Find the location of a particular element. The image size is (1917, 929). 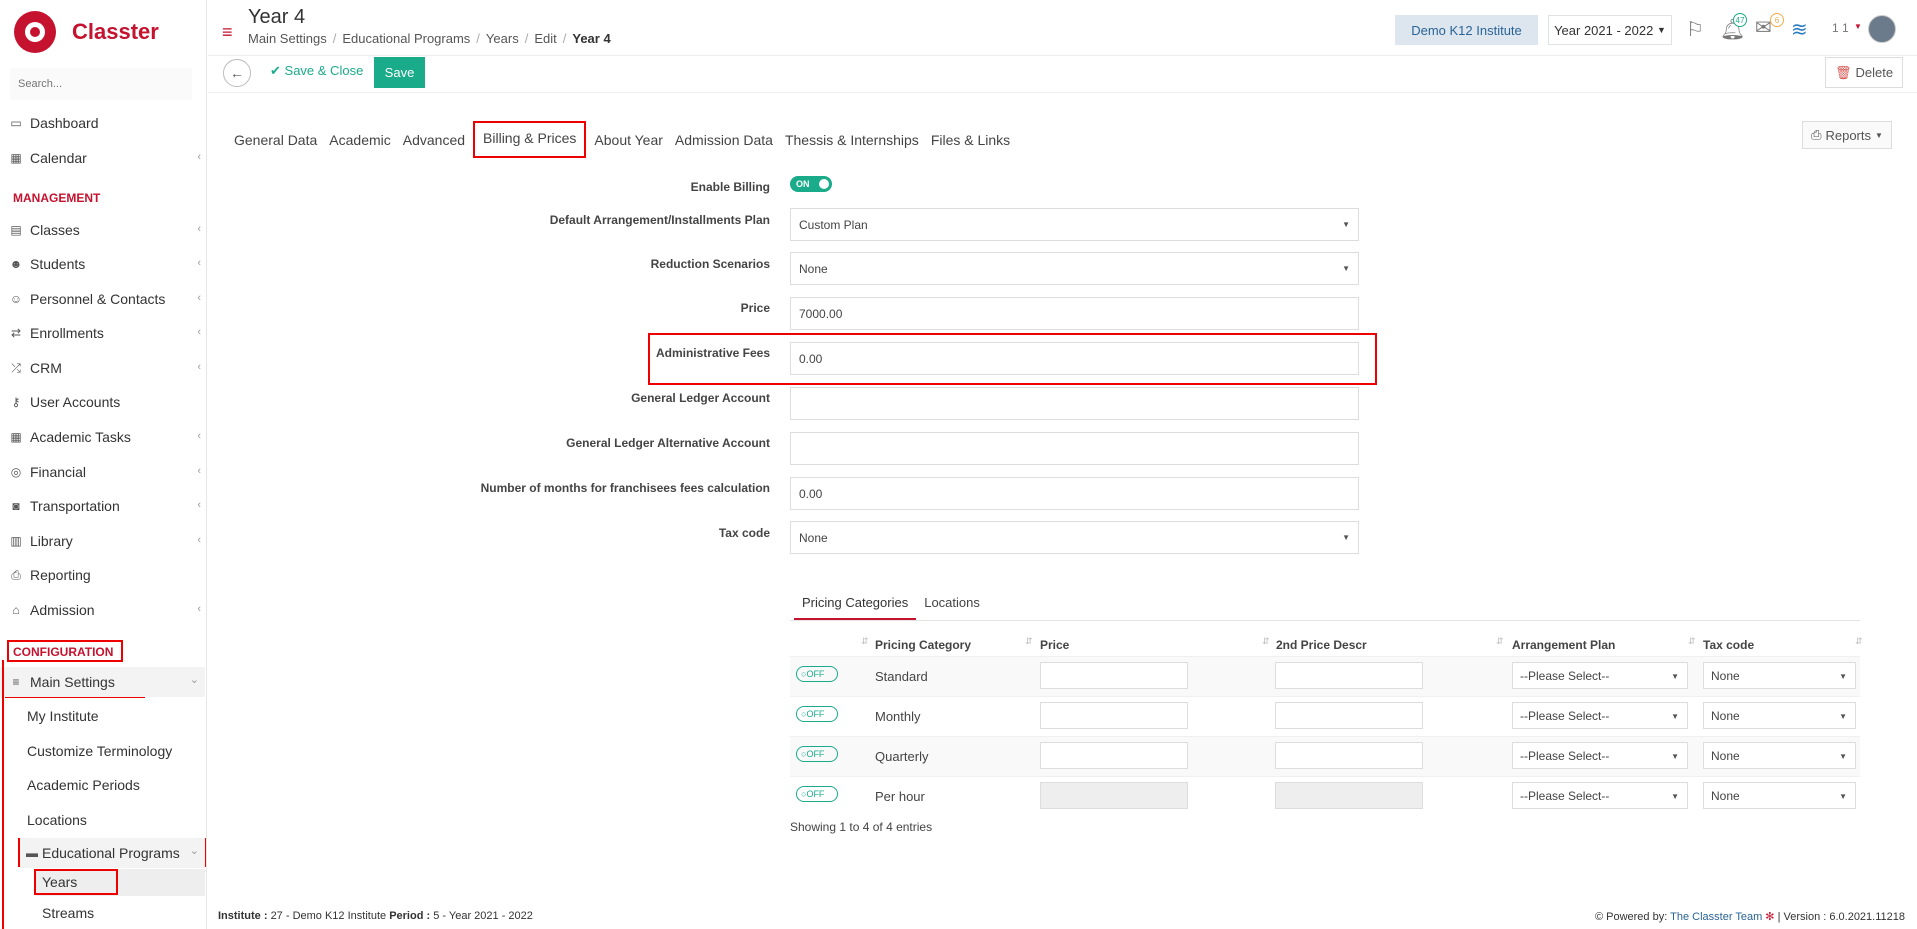

column-header-arrangement-plan: Arrangement Plan is located at coordinates (1563, 645).